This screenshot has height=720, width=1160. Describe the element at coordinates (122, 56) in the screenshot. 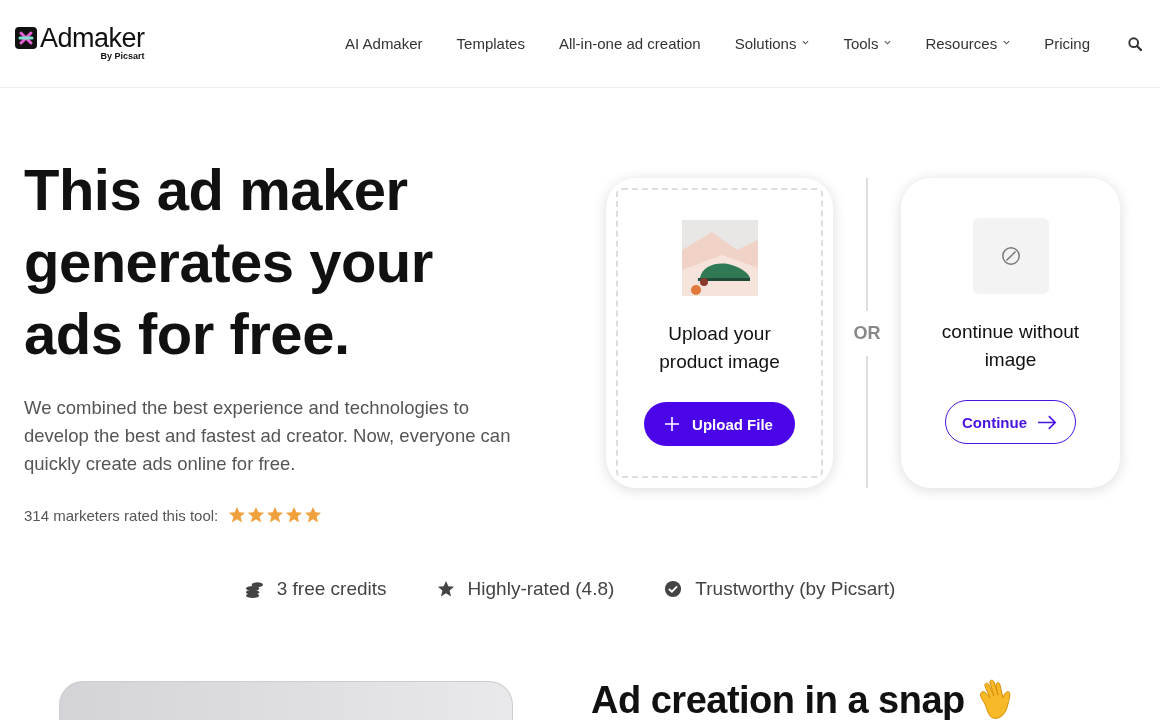

I see `logo-byline: By Picsart` at that location.